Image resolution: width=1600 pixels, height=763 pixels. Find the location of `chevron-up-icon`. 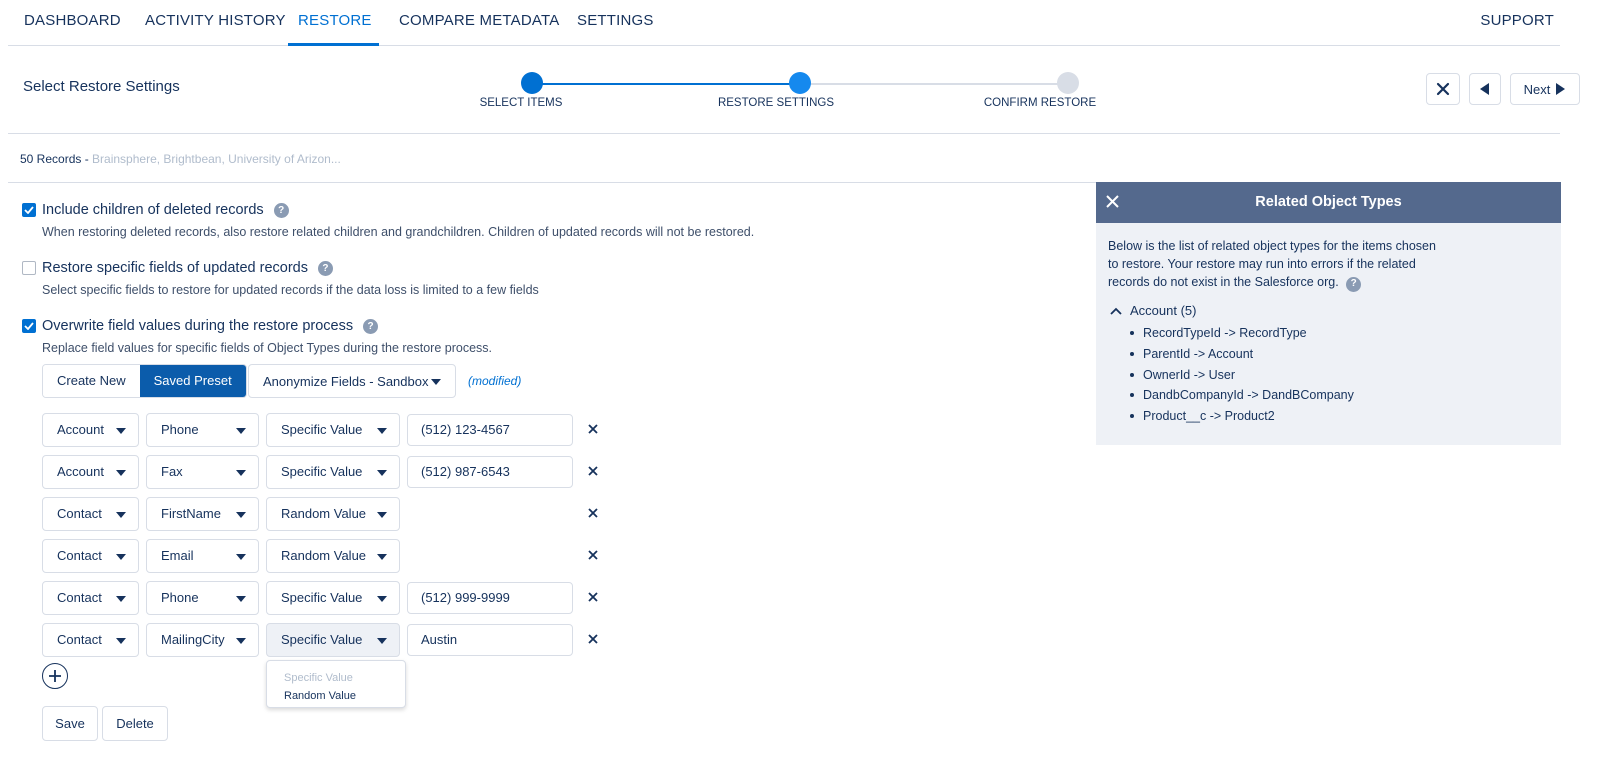

chevron-up-icon is located at coordinates (1116, 311).